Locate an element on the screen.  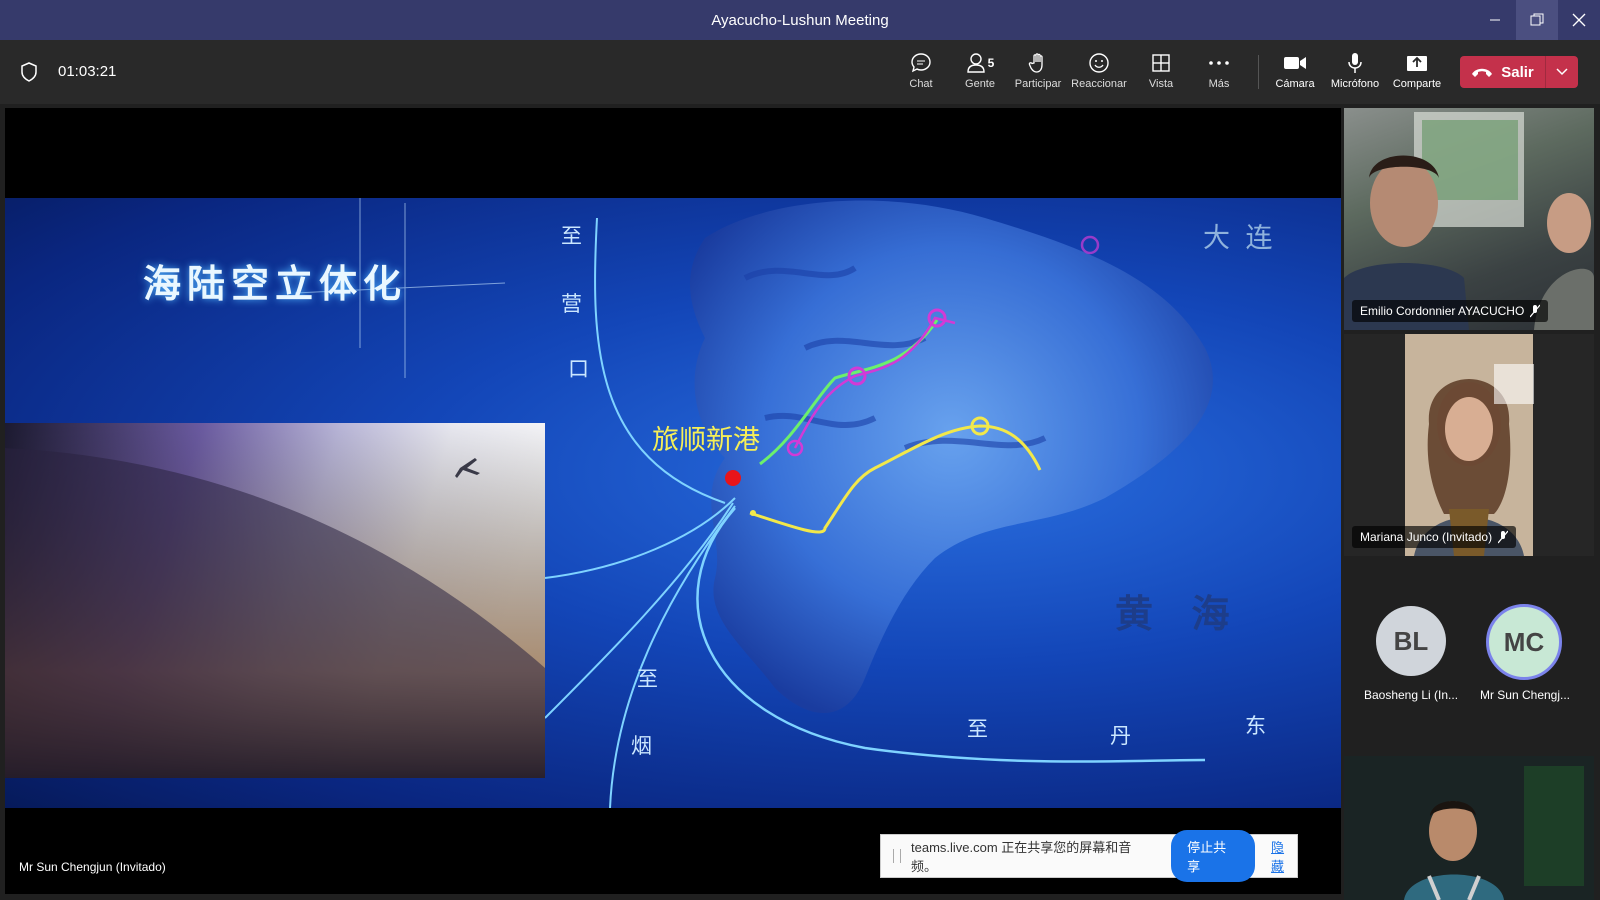
microphone-label: Micrófono is located at coordinates (1355, 84).